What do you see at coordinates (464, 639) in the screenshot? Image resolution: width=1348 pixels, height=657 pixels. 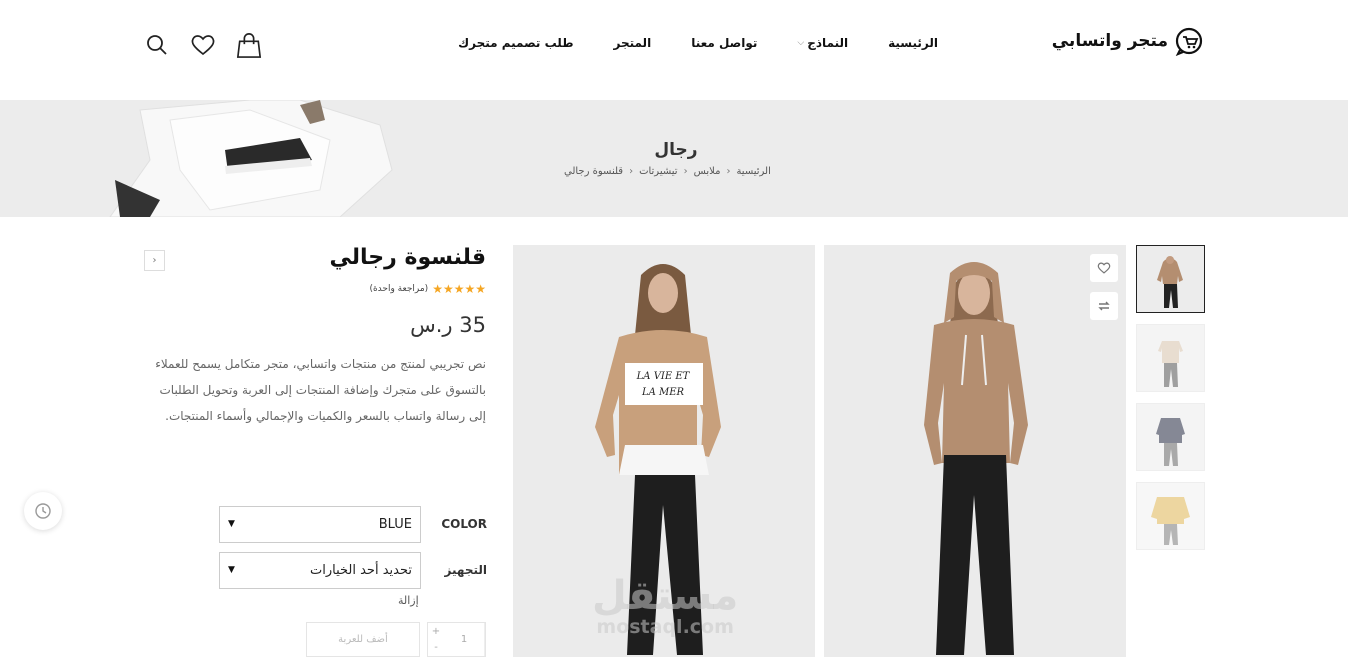 I see `quantity-input: 1` at bounding box center [464, 639].